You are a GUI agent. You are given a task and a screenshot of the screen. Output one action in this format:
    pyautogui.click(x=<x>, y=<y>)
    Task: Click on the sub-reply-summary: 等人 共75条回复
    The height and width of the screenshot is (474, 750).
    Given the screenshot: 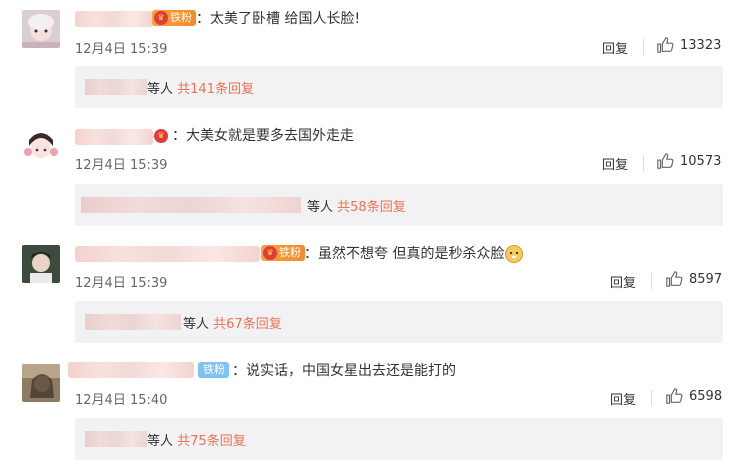 What is the action you would take?
    pyautogui.click(x=196, y=441)
    